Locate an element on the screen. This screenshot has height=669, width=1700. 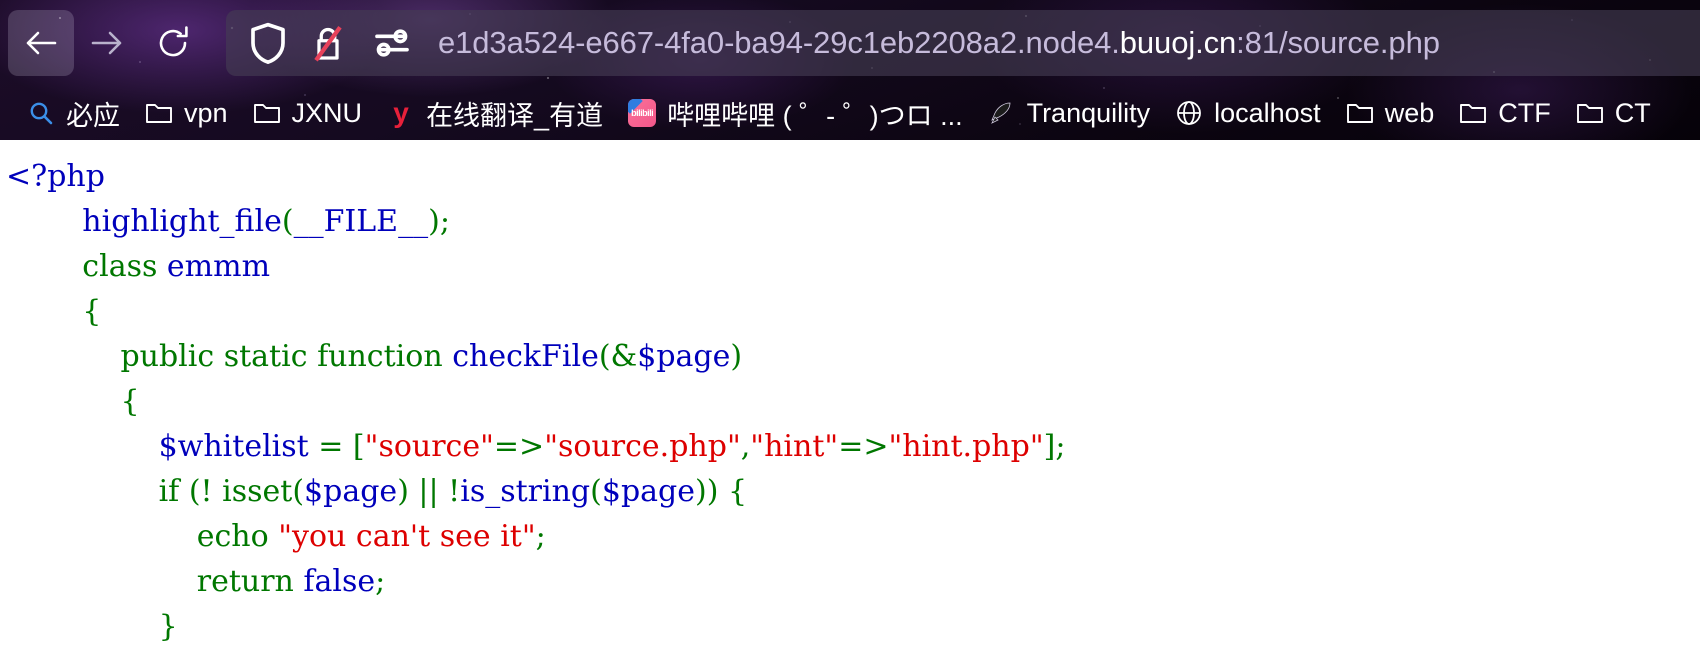
code-token: "you can't see it" is located at coordinates (407, 536).